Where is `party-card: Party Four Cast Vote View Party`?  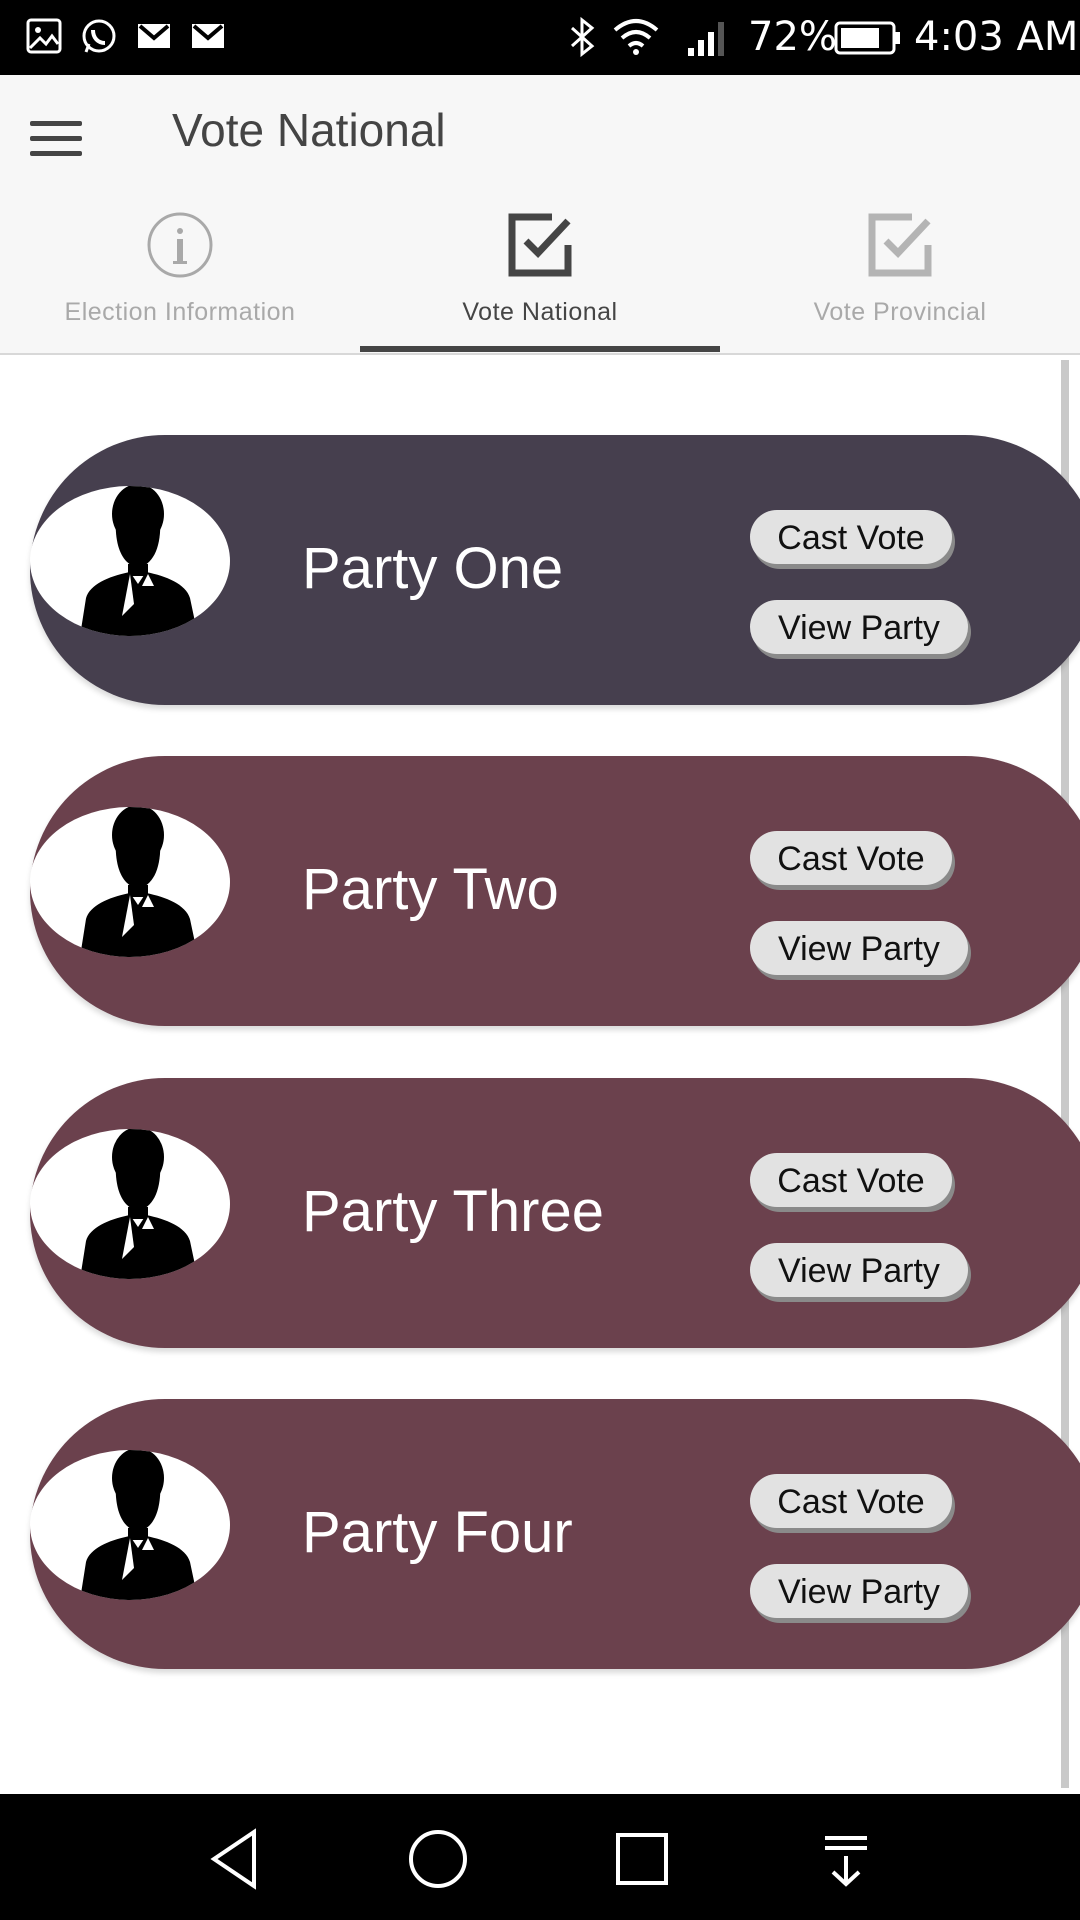
party-card: Party Four Cast Vote View Party is located at coordinates (555, 1534).